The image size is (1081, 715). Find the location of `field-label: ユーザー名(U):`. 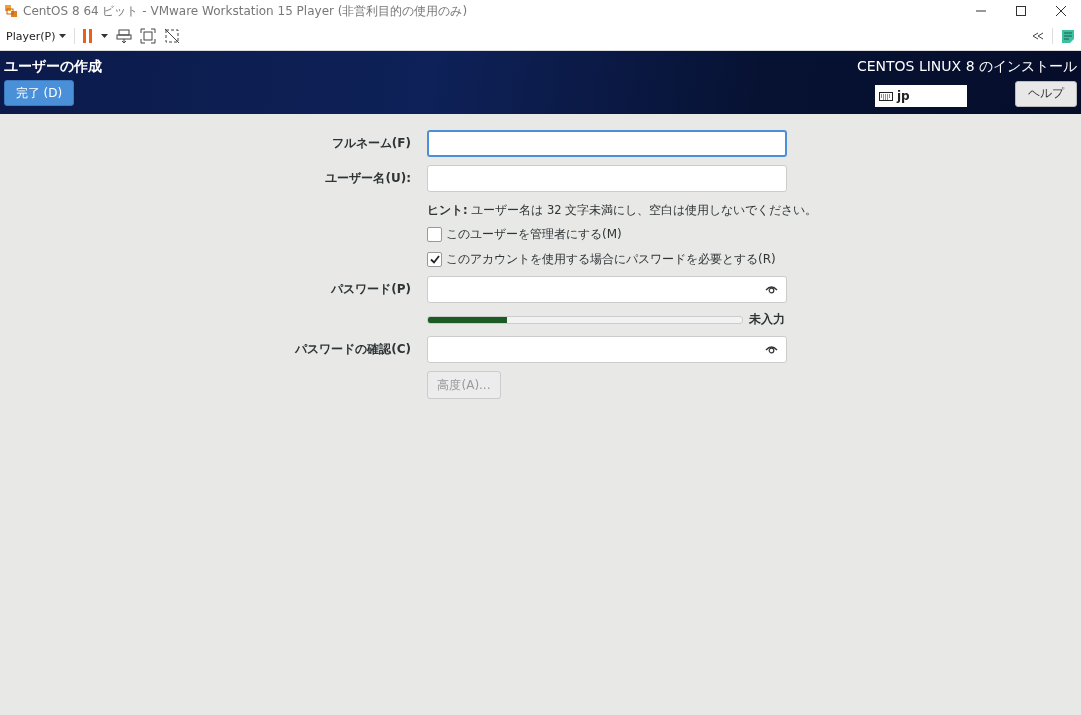

field-label: ユーザー名(U): is located at coordinates (368, 178).